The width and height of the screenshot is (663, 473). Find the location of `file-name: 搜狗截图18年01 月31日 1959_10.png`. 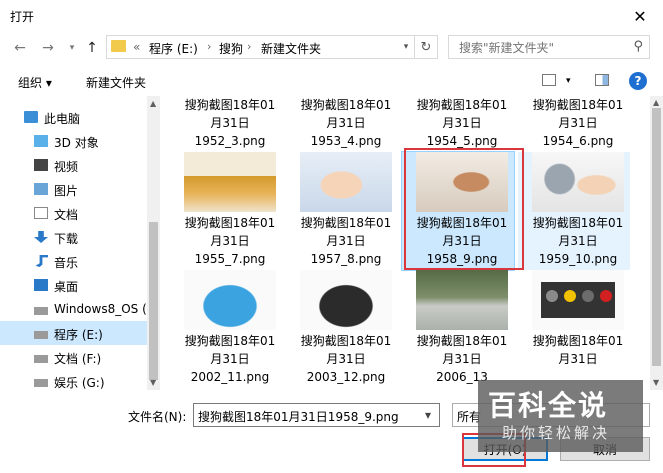

file-name: 搜狗截图18年01 月31日 1959_10.png is located at coordinates (578, 241).